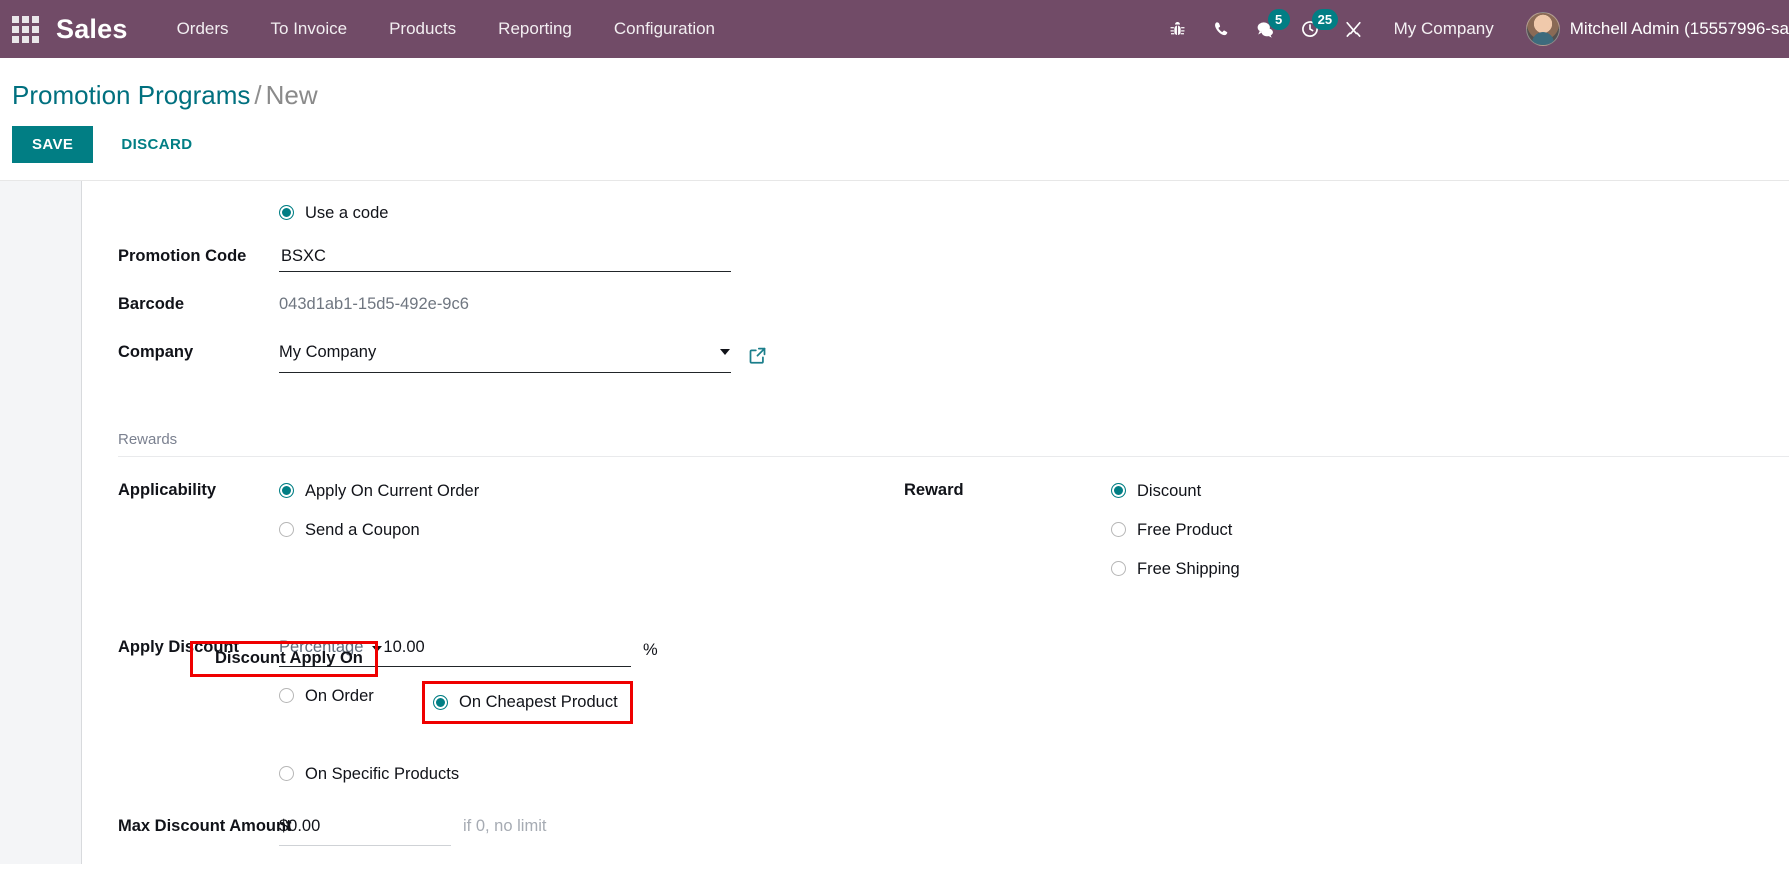 The width and height of the screenshot is (1789, 877). I want to click on row-code-mode: Use a code, so click(935, 214).